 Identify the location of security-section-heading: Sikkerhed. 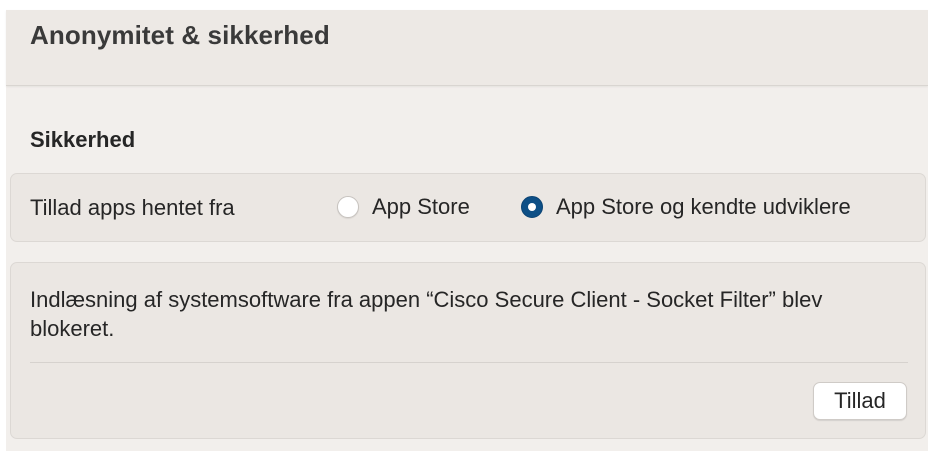
(83, 139).